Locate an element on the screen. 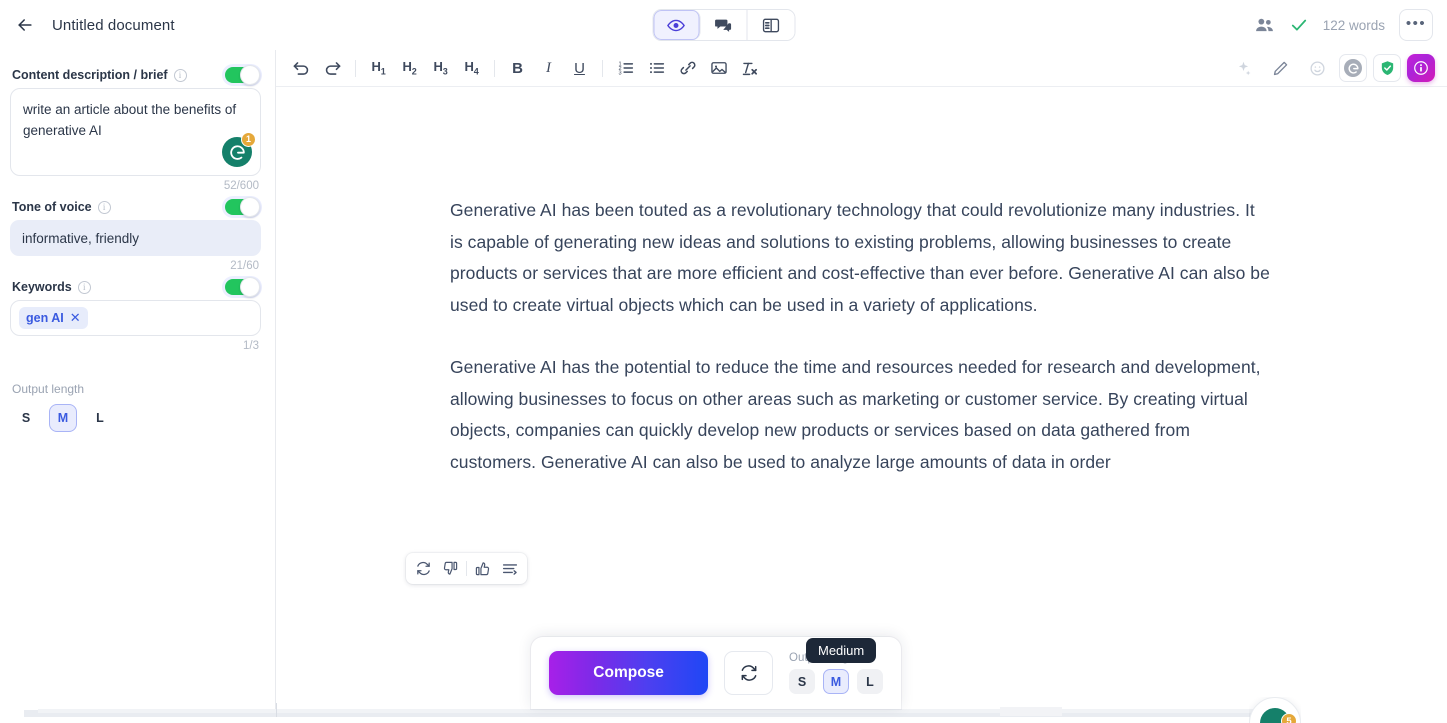 This screenshot has width=1447, height=723. eye-icon is located at coordinates (676, 25).